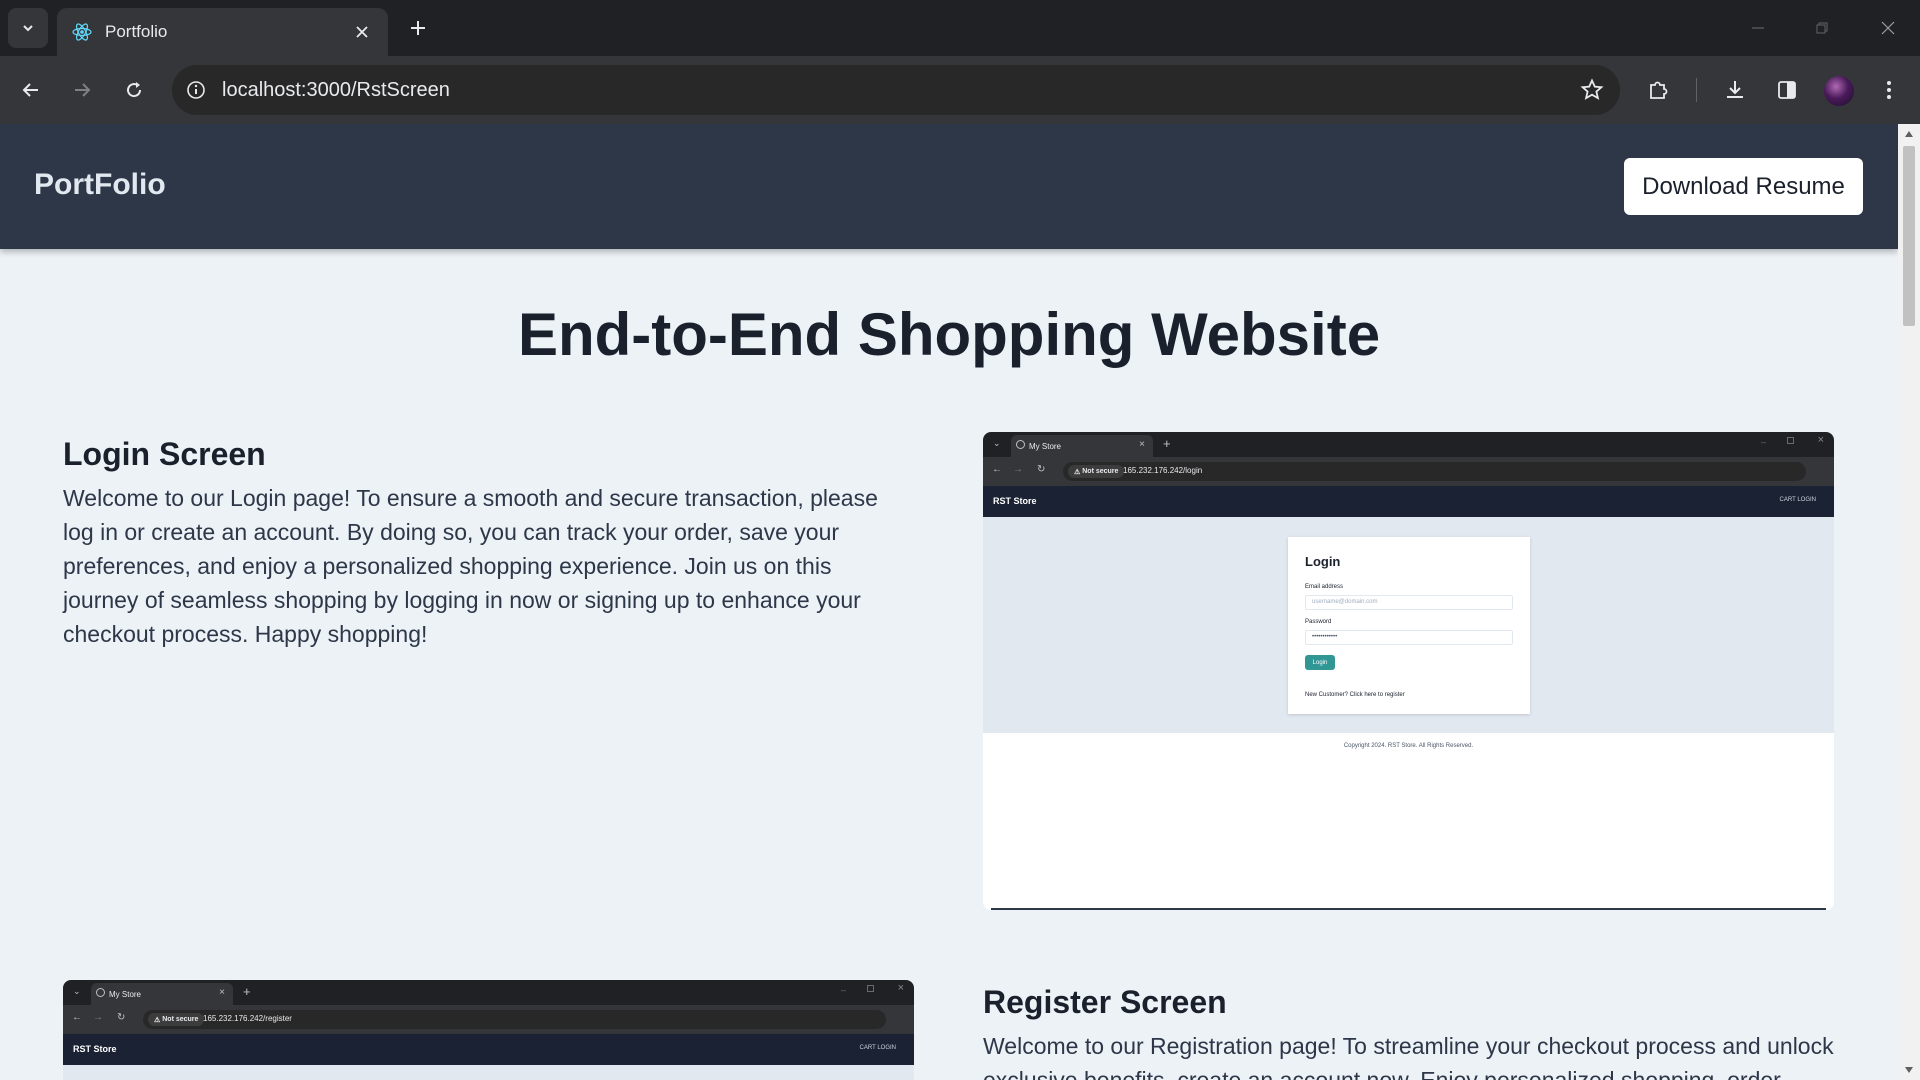 Image resolution: width=1920 pixels, height=1080 pixels. I want to click on scroll-down-icon, so click(1909, 1070).